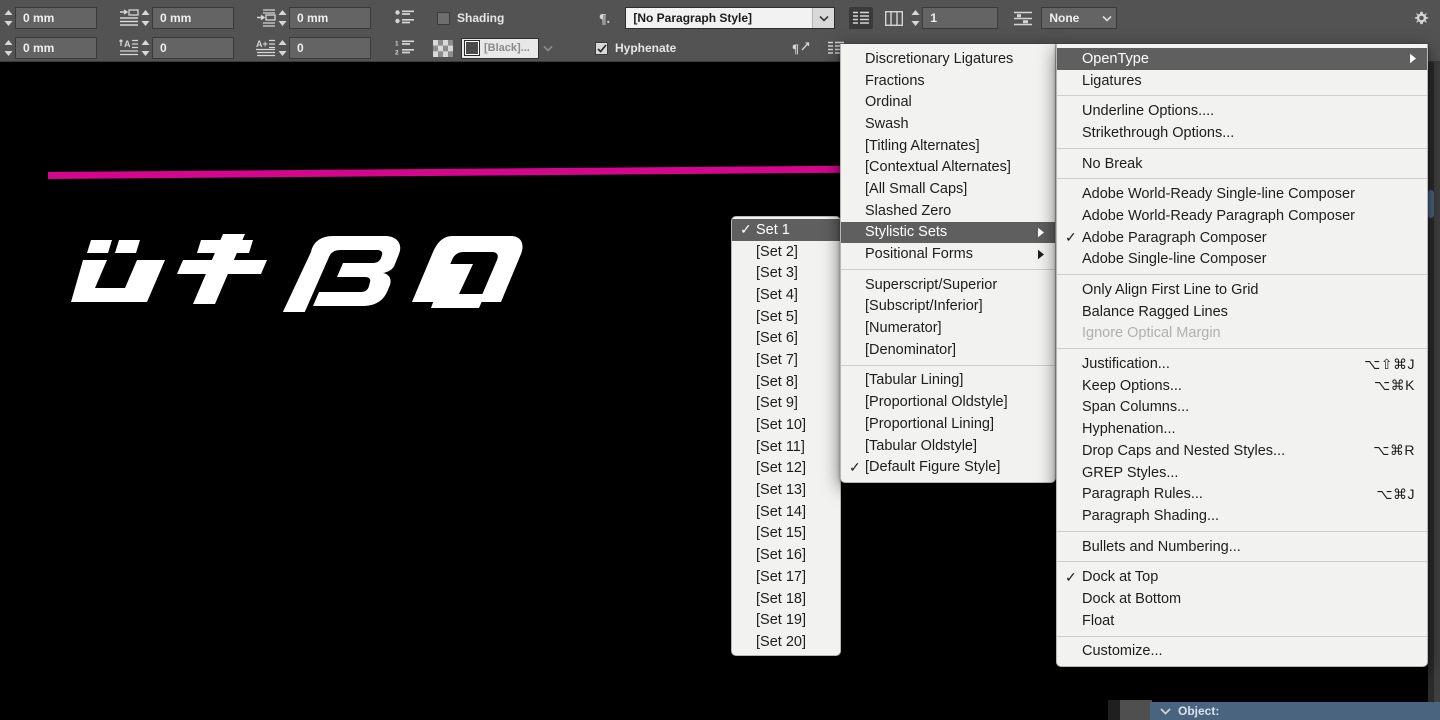  Describe the element at coordinates (786, 620) in the screenshot. I see `stylistic-set-set-19: [Set 19]` at that location.